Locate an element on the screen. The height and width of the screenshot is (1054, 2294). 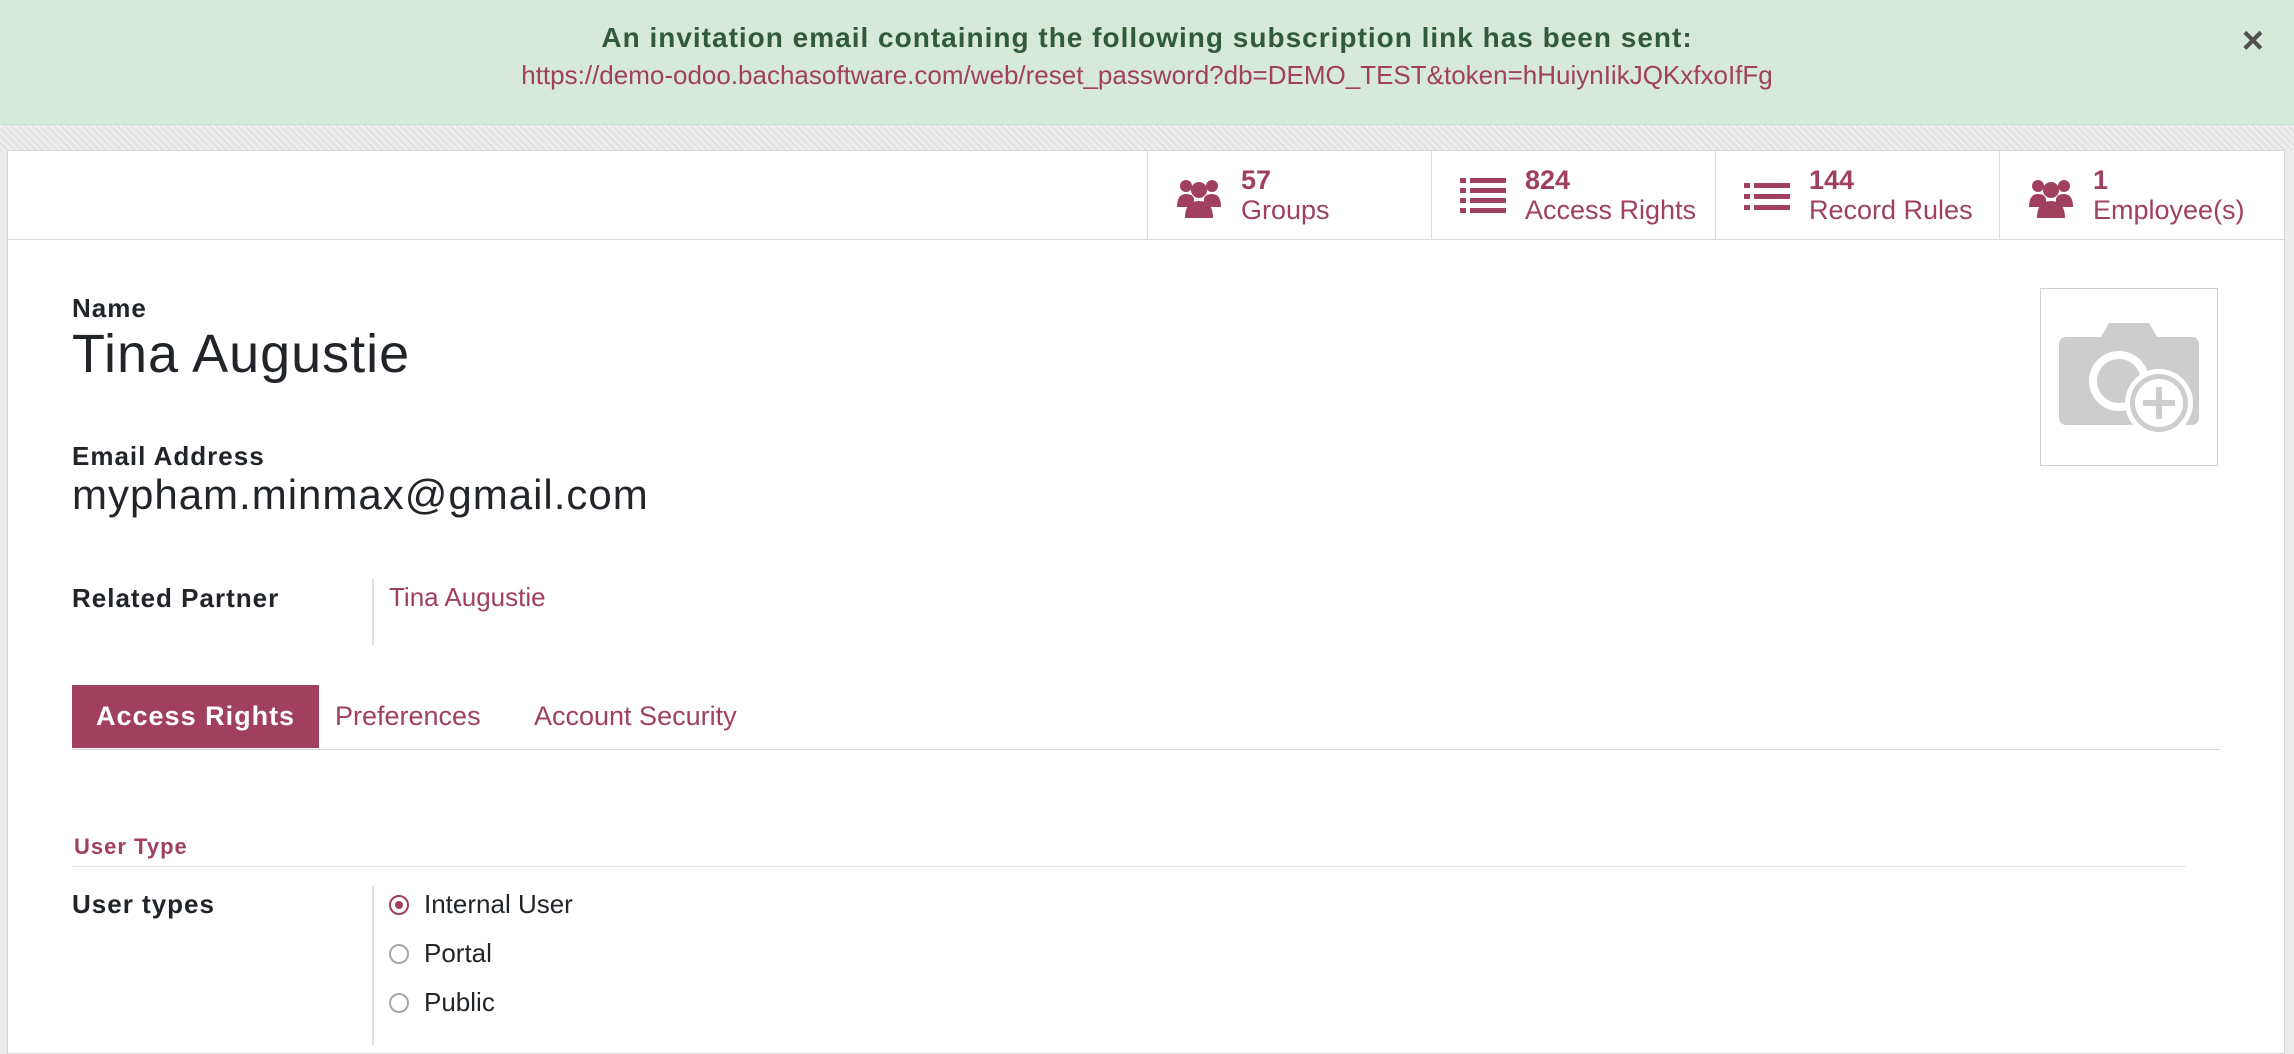
user-types-label: User types is located at coordinates (143, 904).